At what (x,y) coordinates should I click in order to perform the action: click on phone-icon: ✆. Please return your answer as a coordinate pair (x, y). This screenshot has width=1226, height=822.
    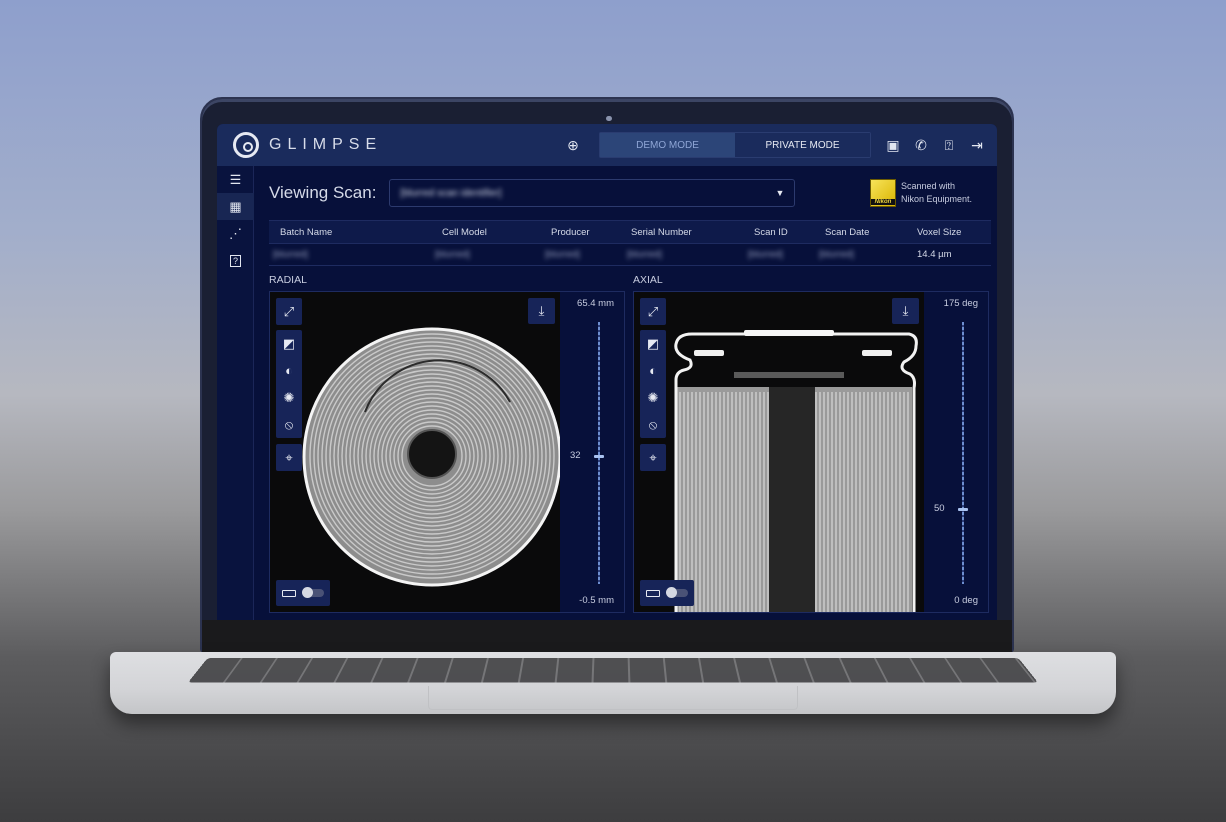
    Looking at the image, I should click on (921, 145).